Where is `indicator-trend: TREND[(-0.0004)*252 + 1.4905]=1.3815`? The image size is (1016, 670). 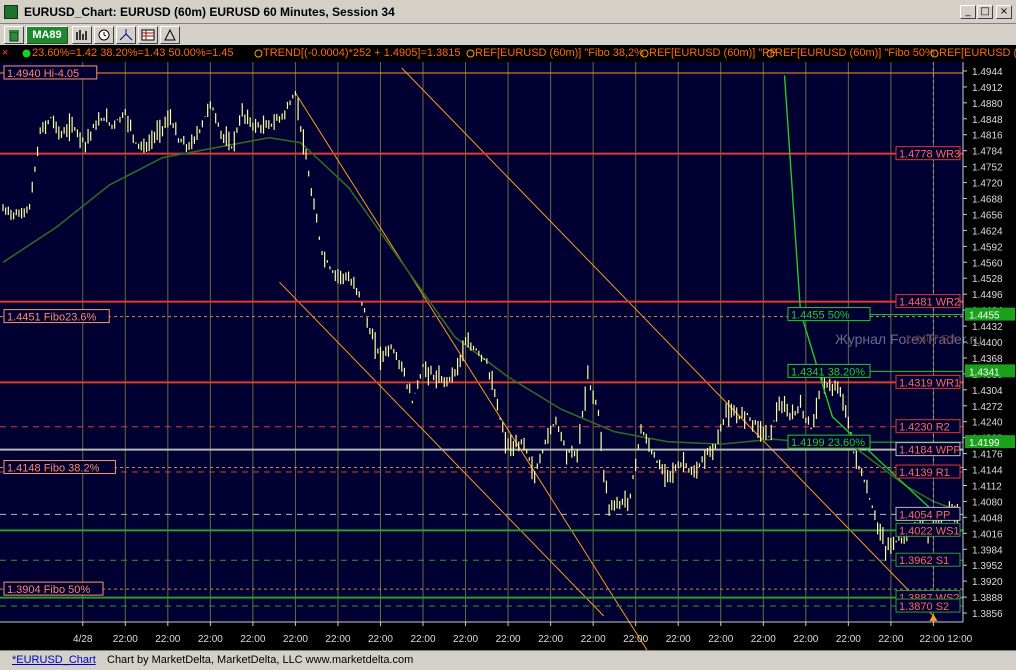
indicator-trend: TREND[(-0.0004)*252 + 1.4905]=1.3815 is located at coordinates (362, 53).